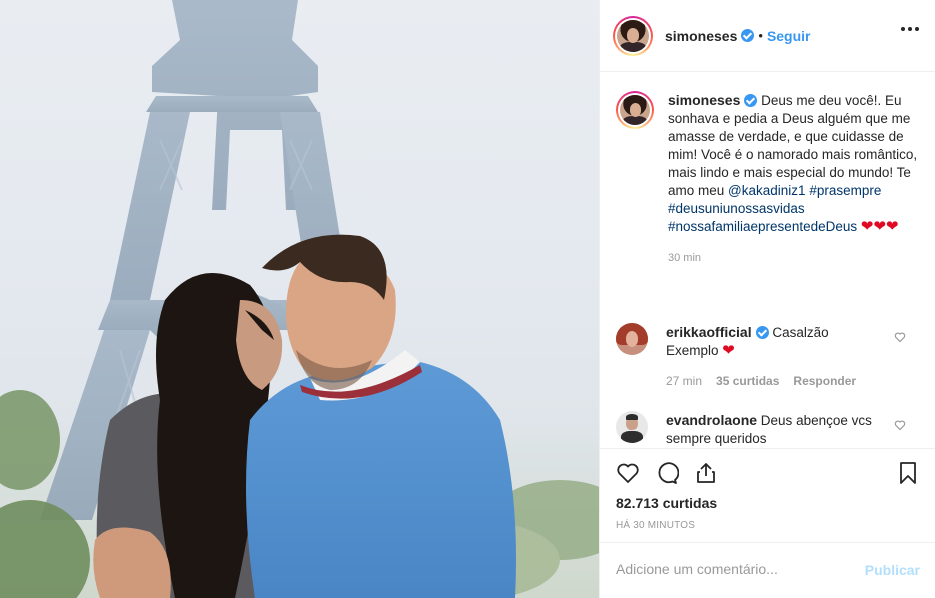 This screenshot has height=598, width=935. I want to click on publish-button: Publicar, so click(892, 570).